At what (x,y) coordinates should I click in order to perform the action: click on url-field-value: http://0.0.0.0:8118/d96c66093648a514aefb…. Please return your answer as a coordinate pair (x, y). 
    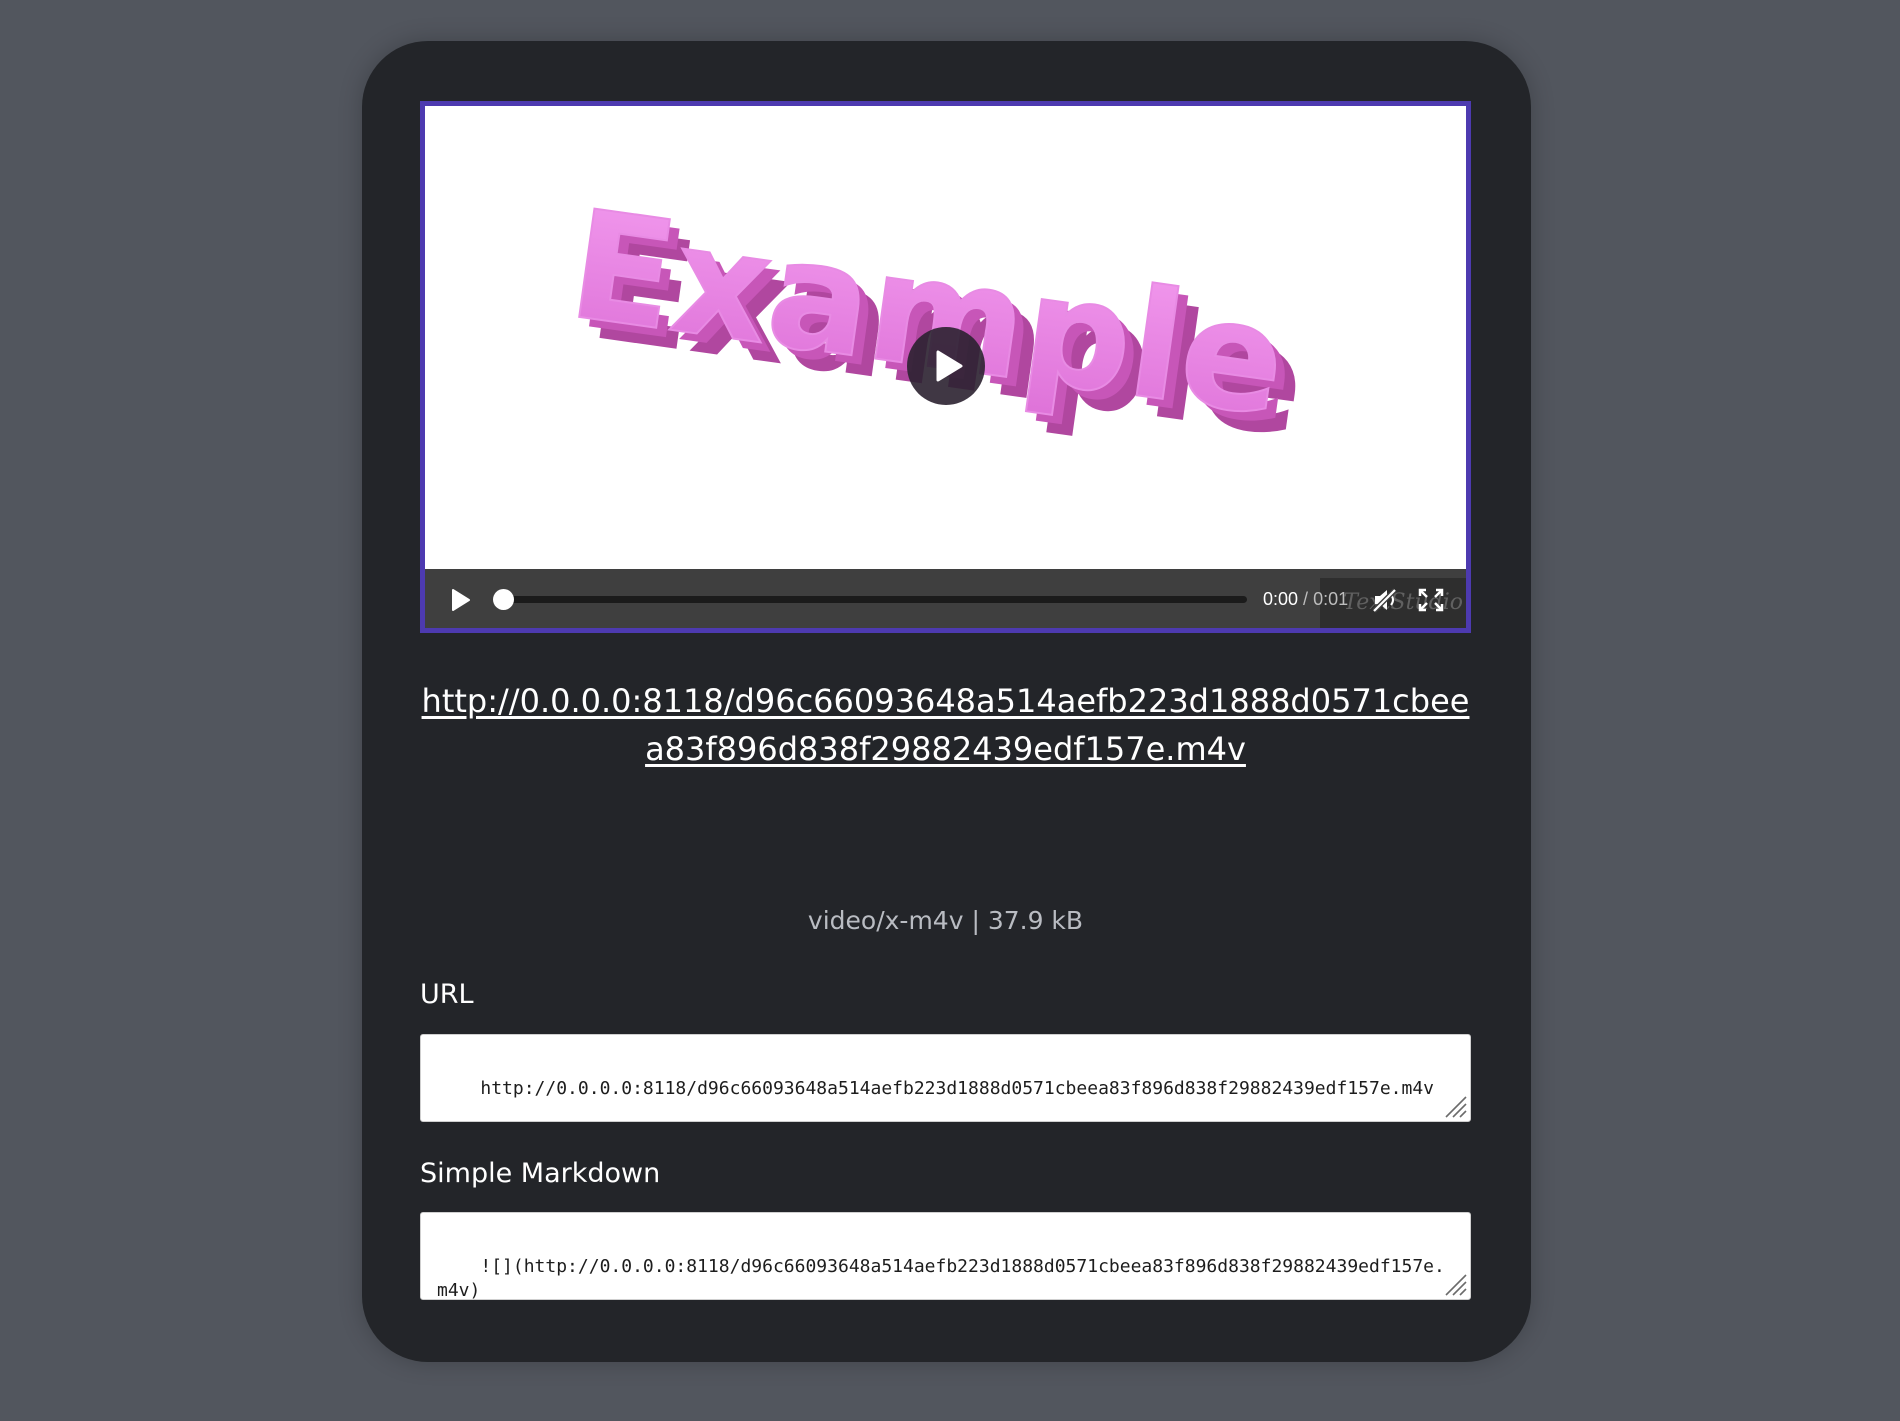
    Looking at the image, I should click on (957, 1088).